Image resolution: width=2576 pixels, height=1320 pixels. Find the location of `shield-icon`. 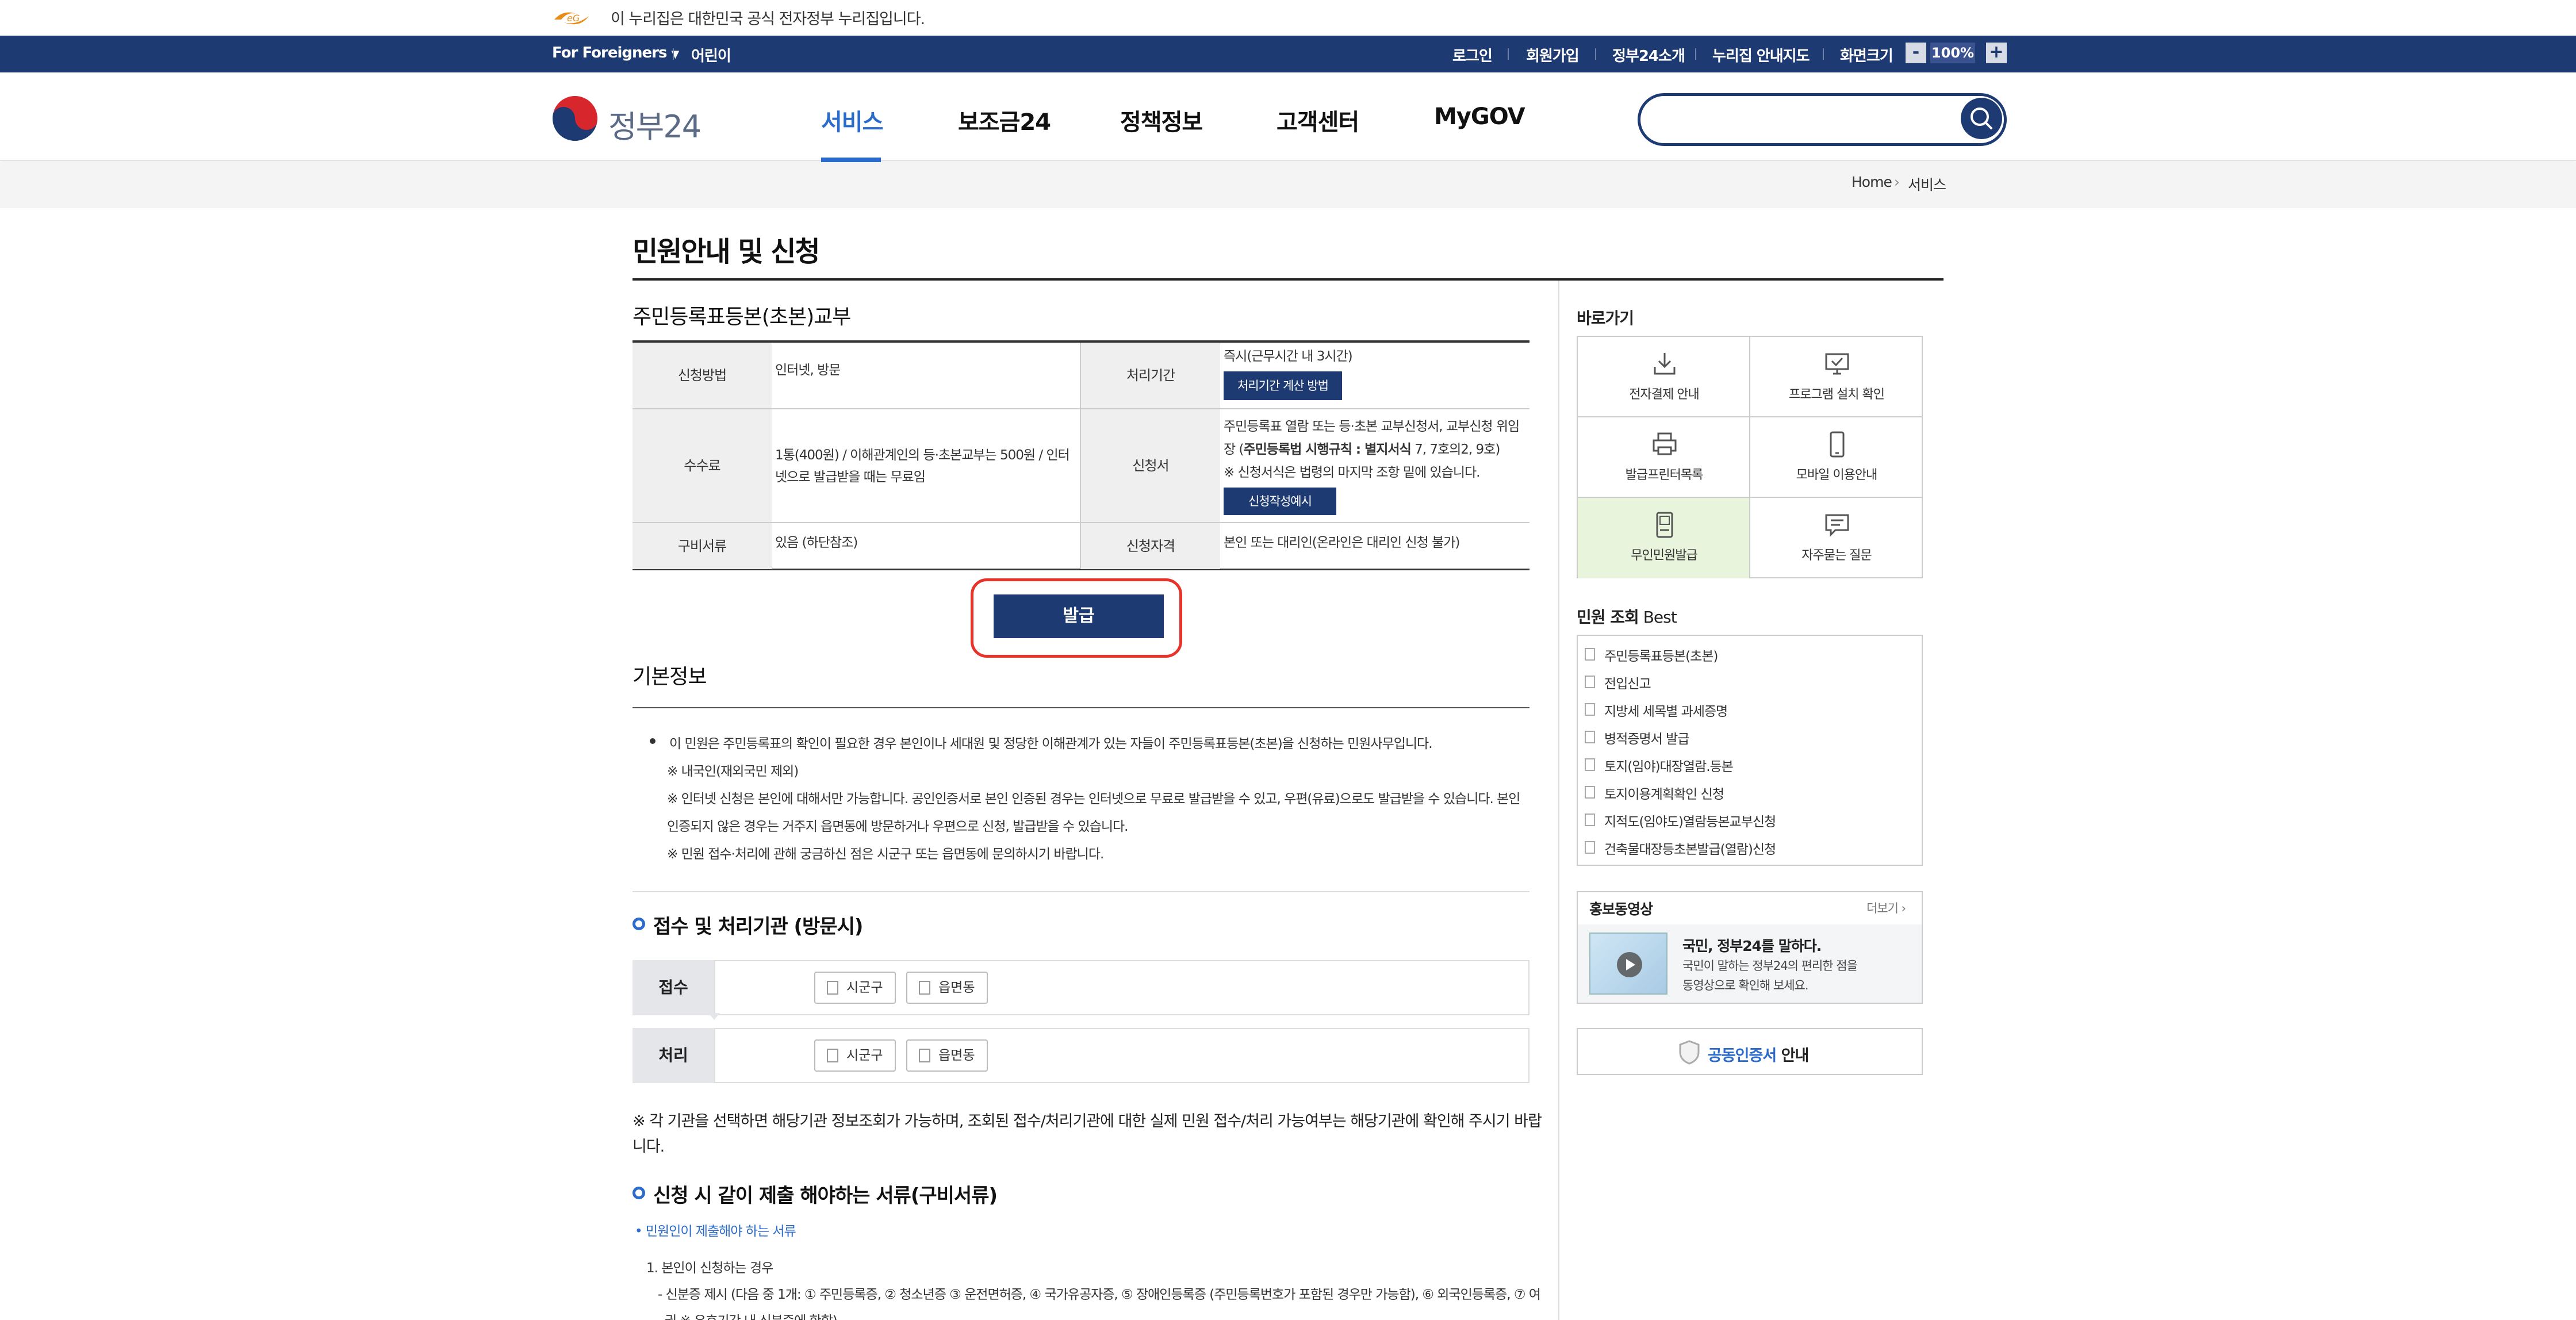

shield-icon is located at coordinates (1689, 1052).